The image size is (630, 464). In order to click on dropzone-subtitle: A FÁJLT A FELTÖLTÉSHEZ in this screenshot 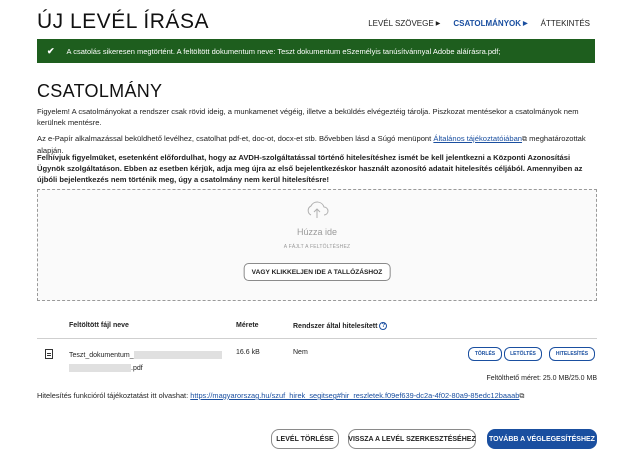, I will do `click(317, 247)`.